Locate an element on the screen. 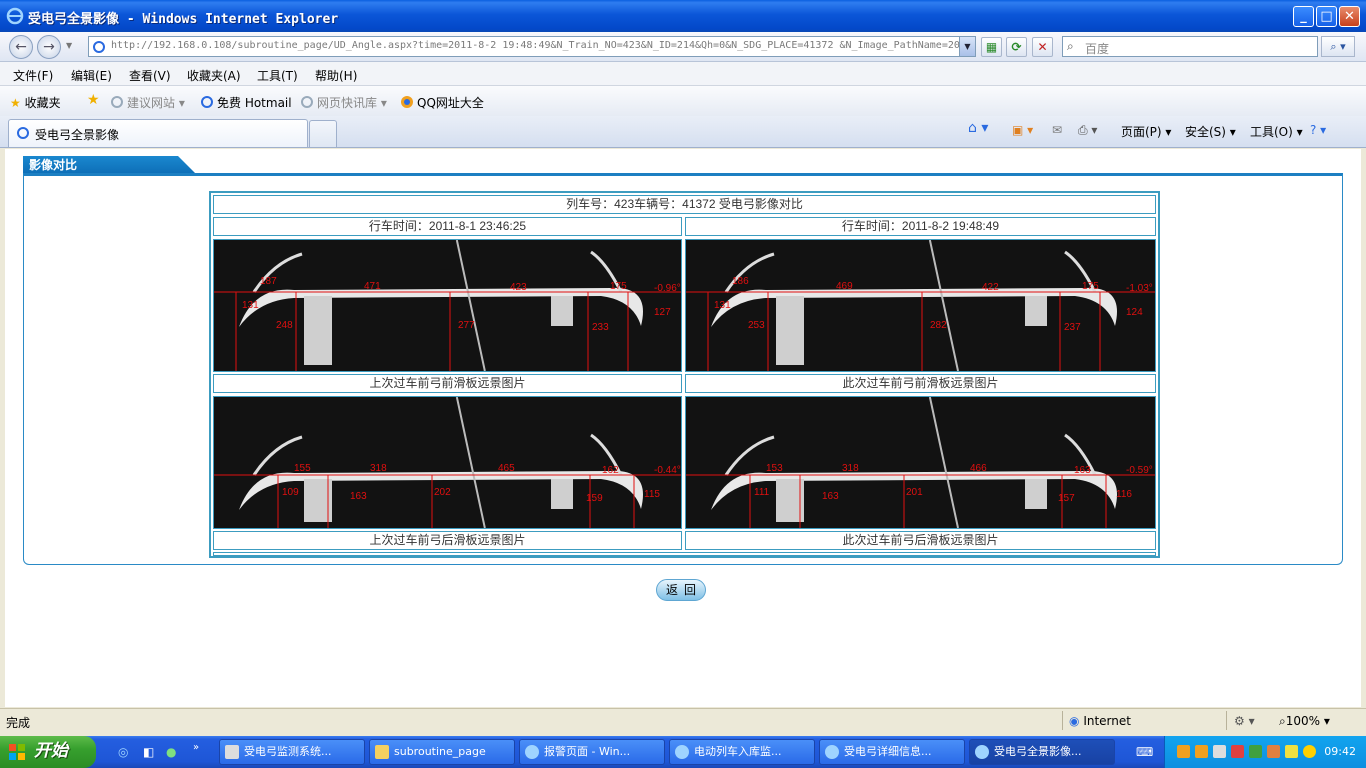  quicklaunch-ie-icon: ◎ is located at coordinates (123, 752).